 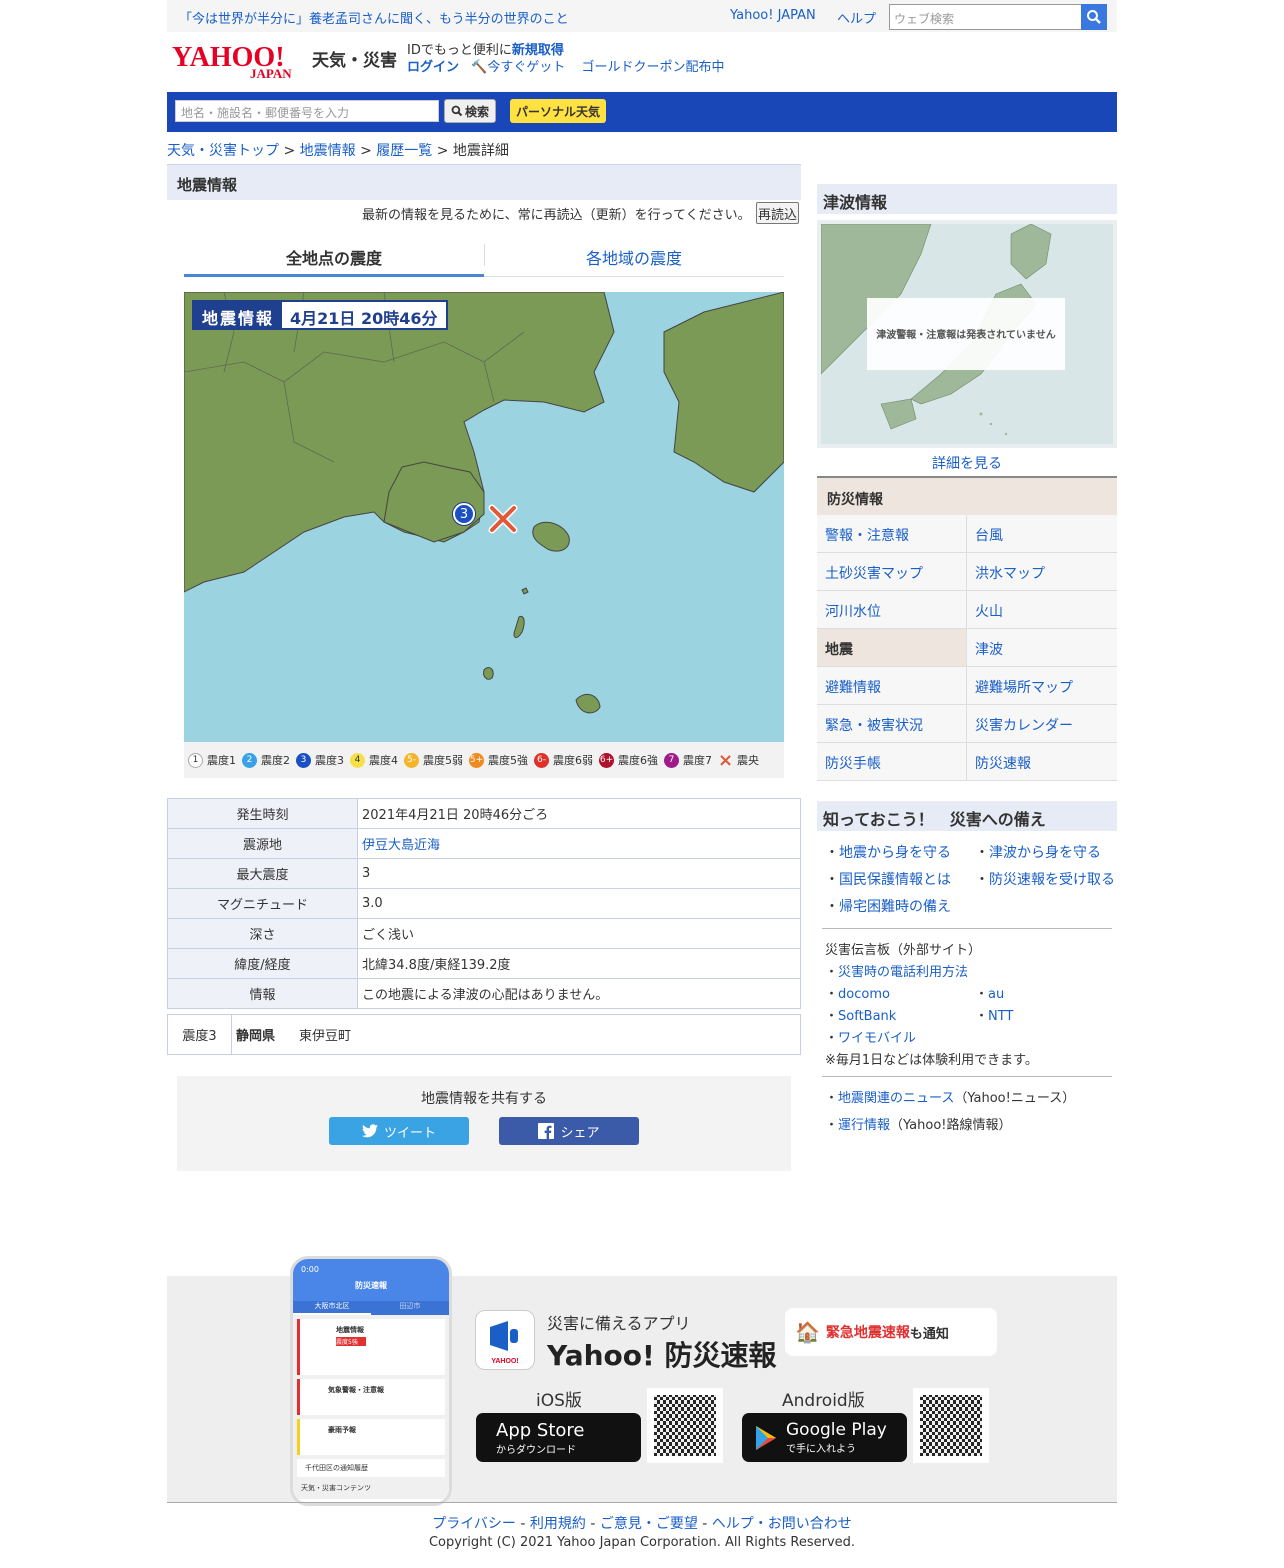 I want to click on divider, so click(x=967, y=928).